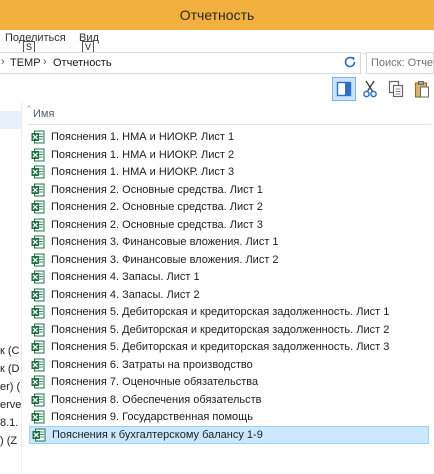 The image size is (434, 474). I want to click on nav-item: 8.1., so click(10, 423).